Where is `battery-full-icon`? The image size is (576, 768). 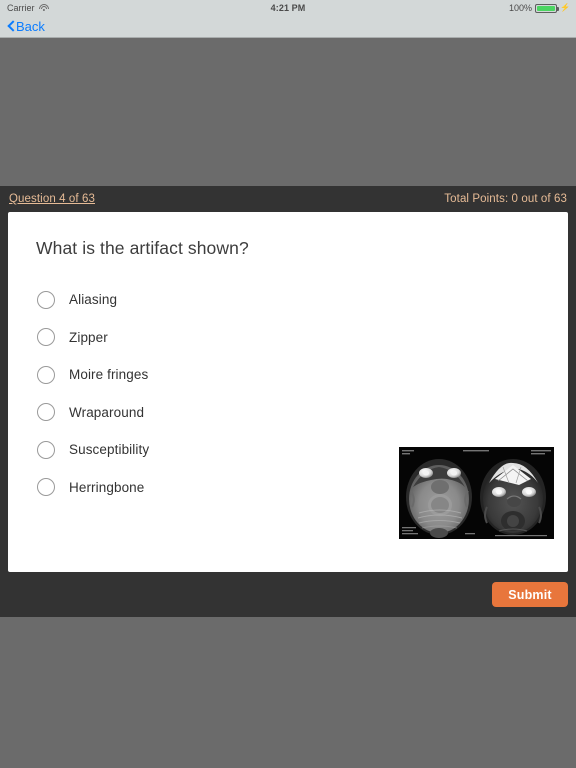 battery-full-icon is located at coordinates (547, 8).